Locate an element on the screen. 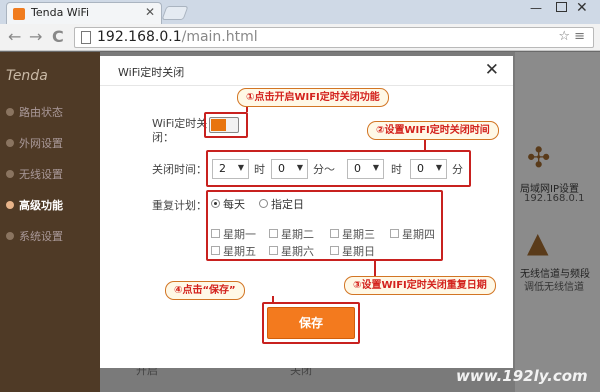  bookmark-and-menu-icons: ☆ ≡ is located at coordinates (571, 36).